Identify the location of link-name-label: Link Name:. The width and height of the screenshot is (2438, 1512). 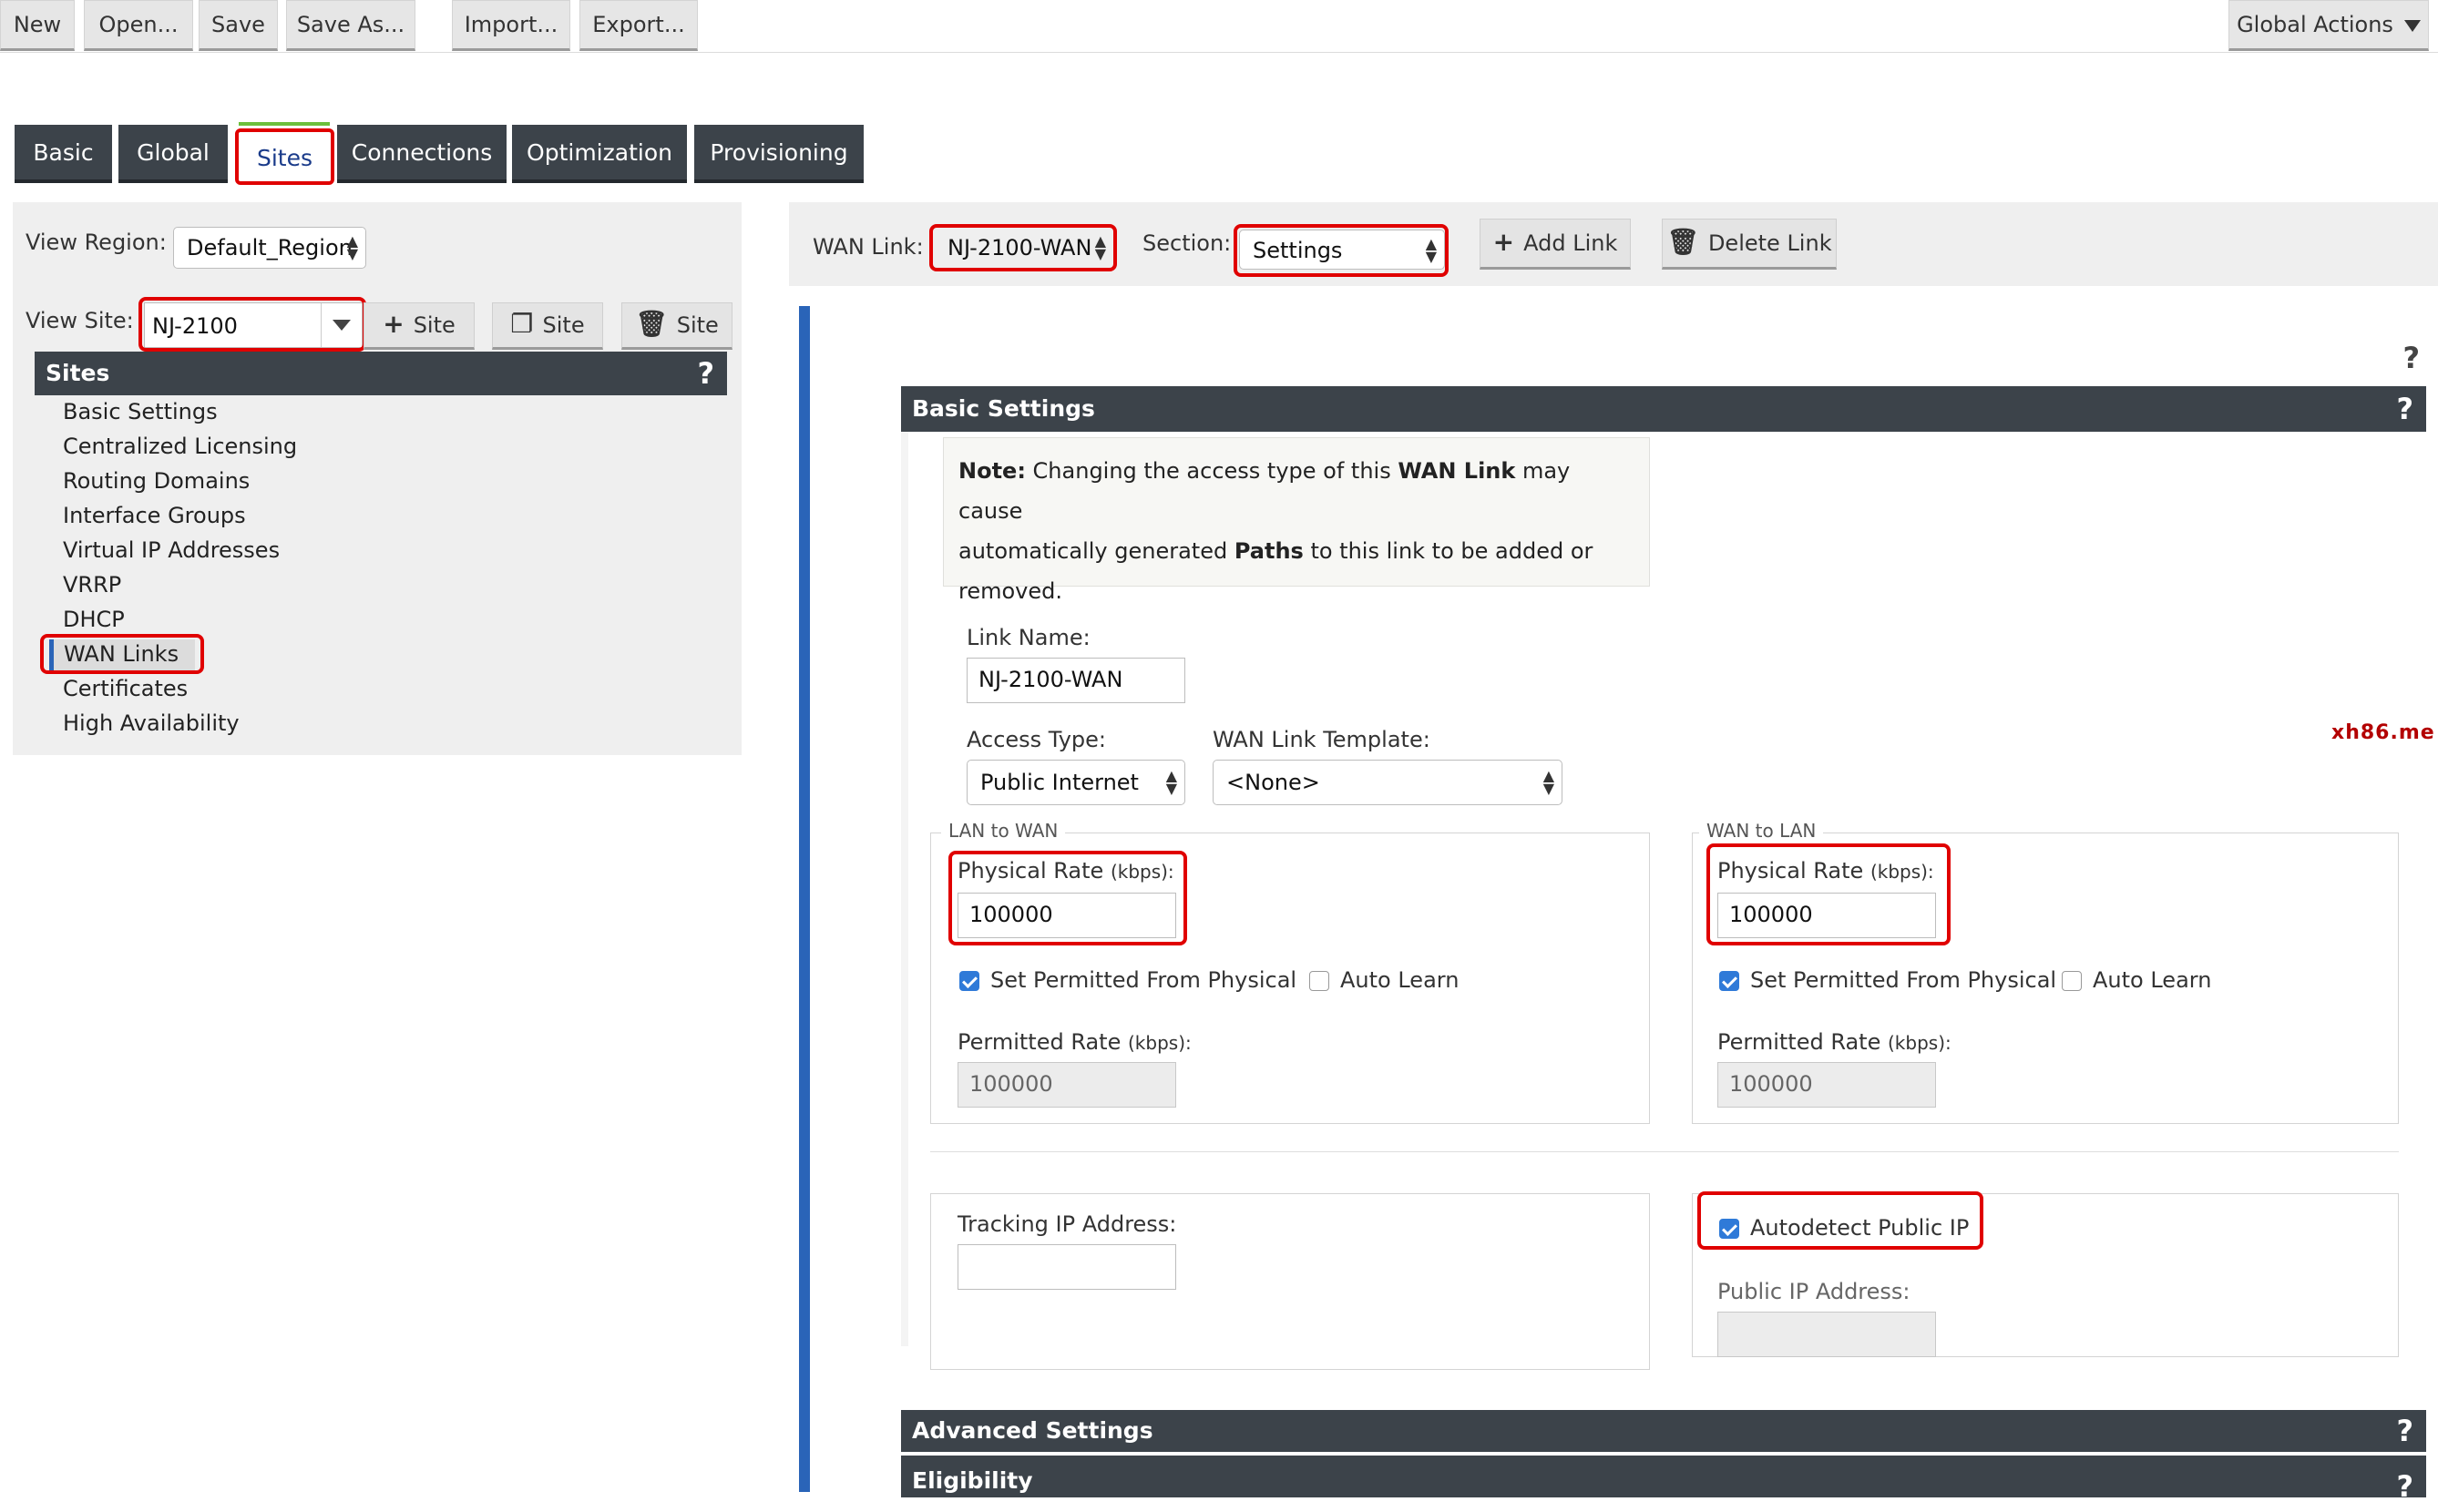
(1029, 637).